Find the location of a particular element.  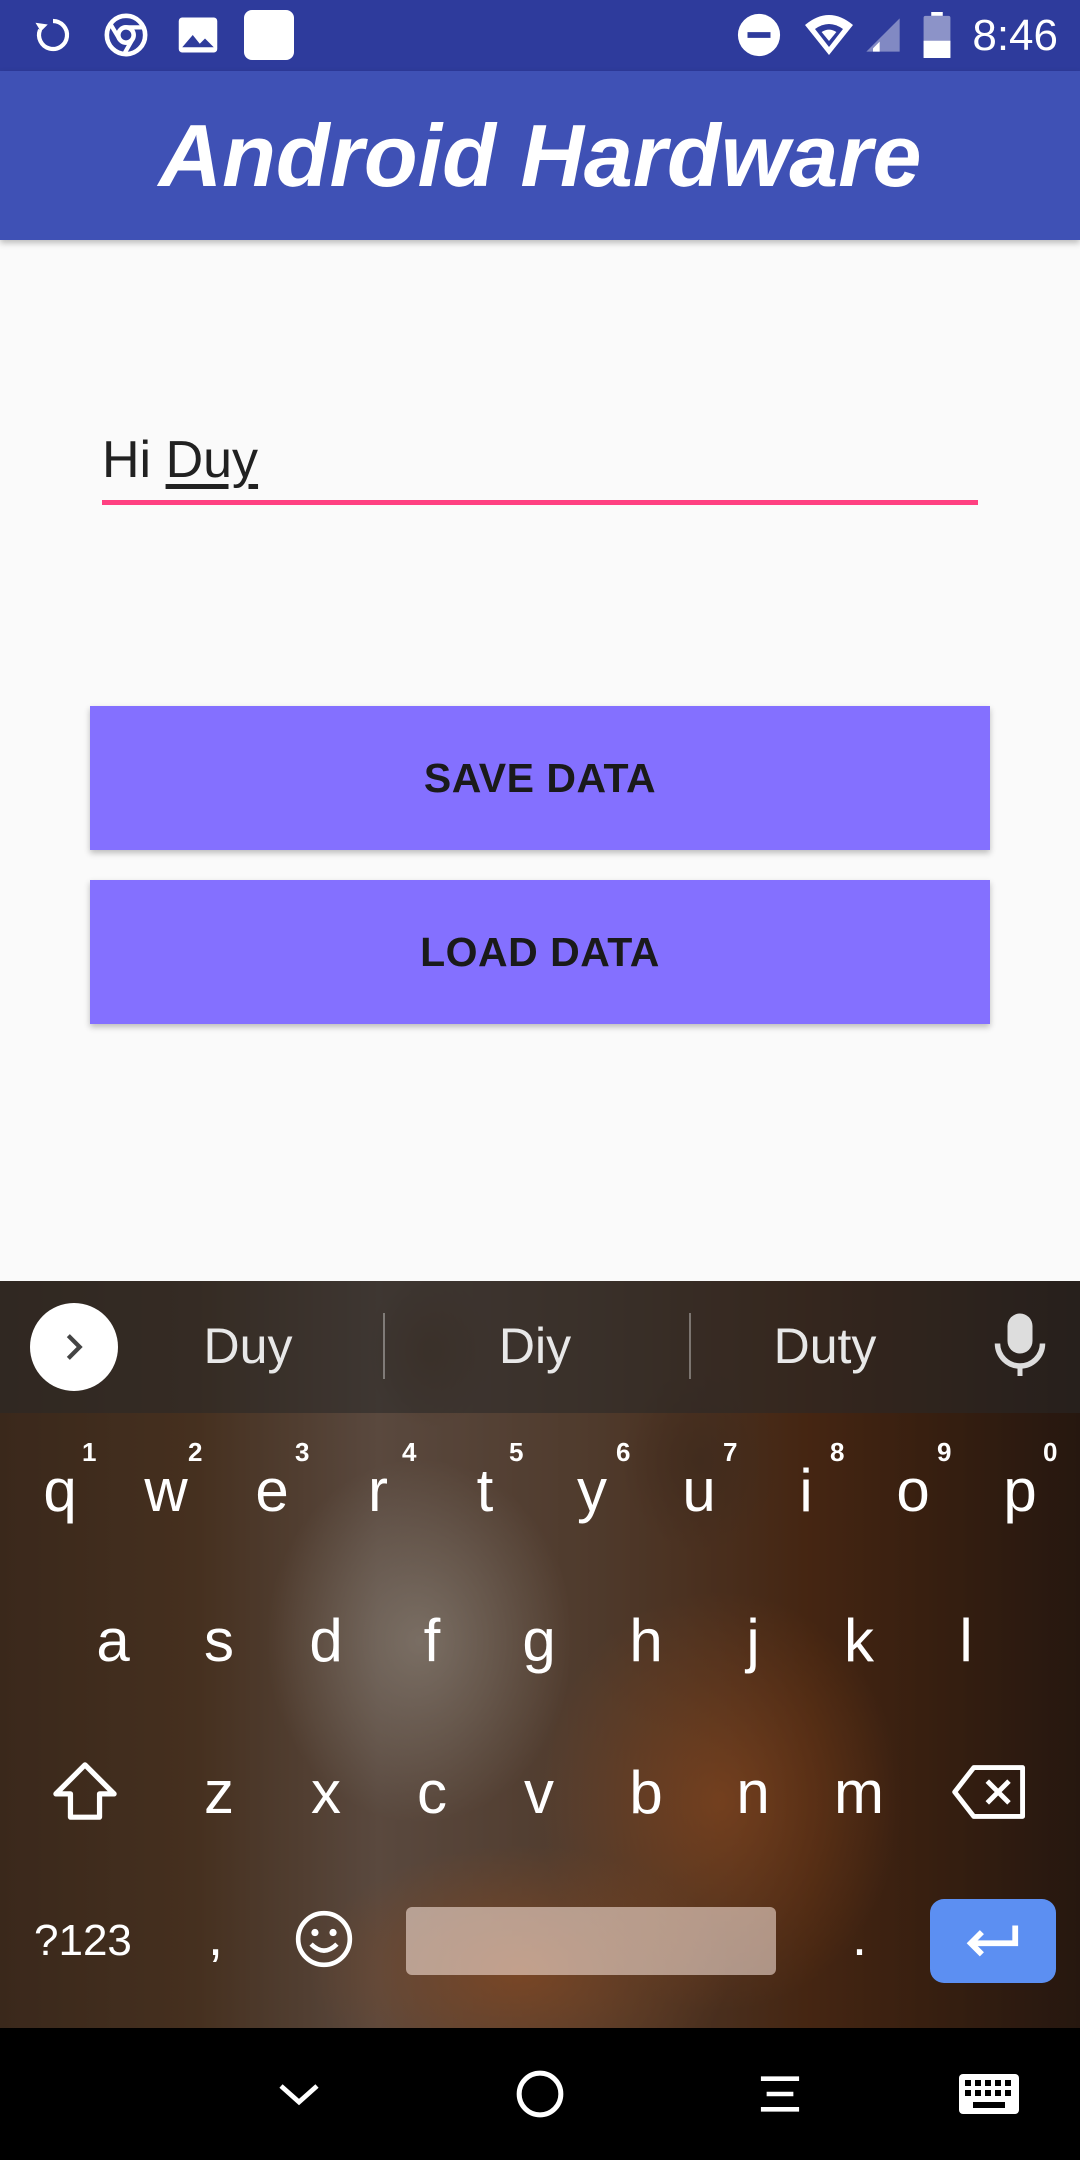

key-j: j is located at coordinates (753, 1641).